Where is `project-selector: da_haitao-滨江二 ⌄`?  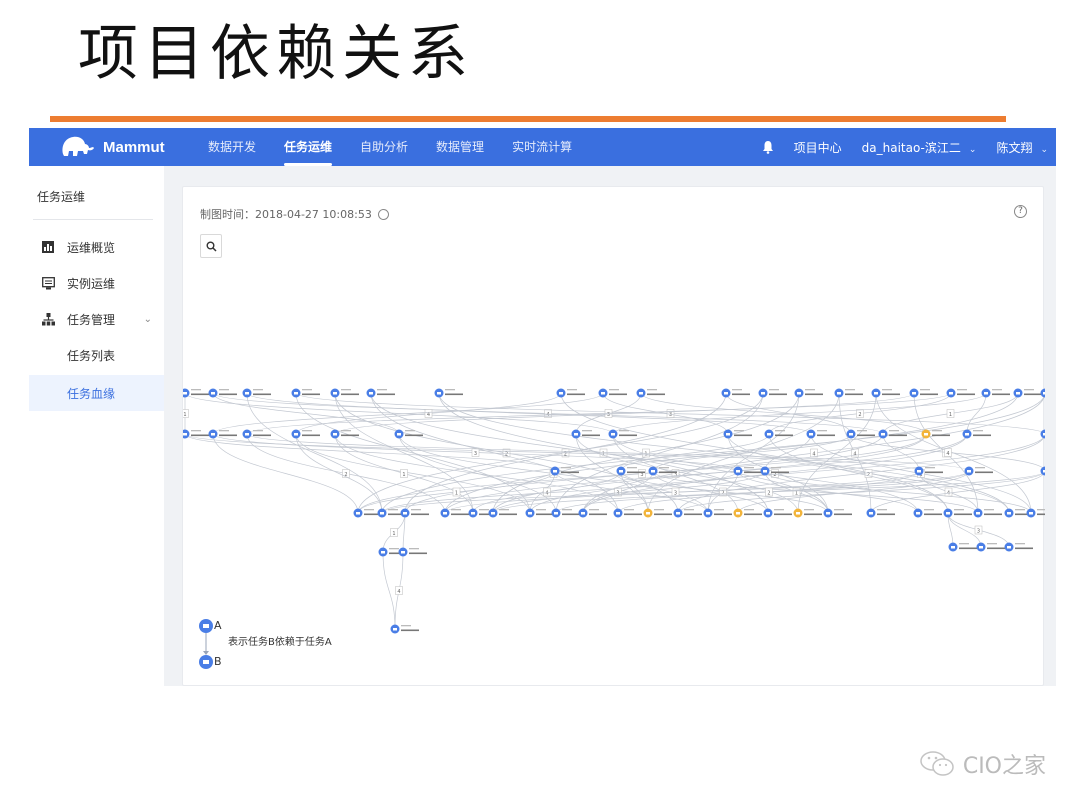 project-selector: da_haitao-滨江二 ⌄ is located at coordinates (919, 147).